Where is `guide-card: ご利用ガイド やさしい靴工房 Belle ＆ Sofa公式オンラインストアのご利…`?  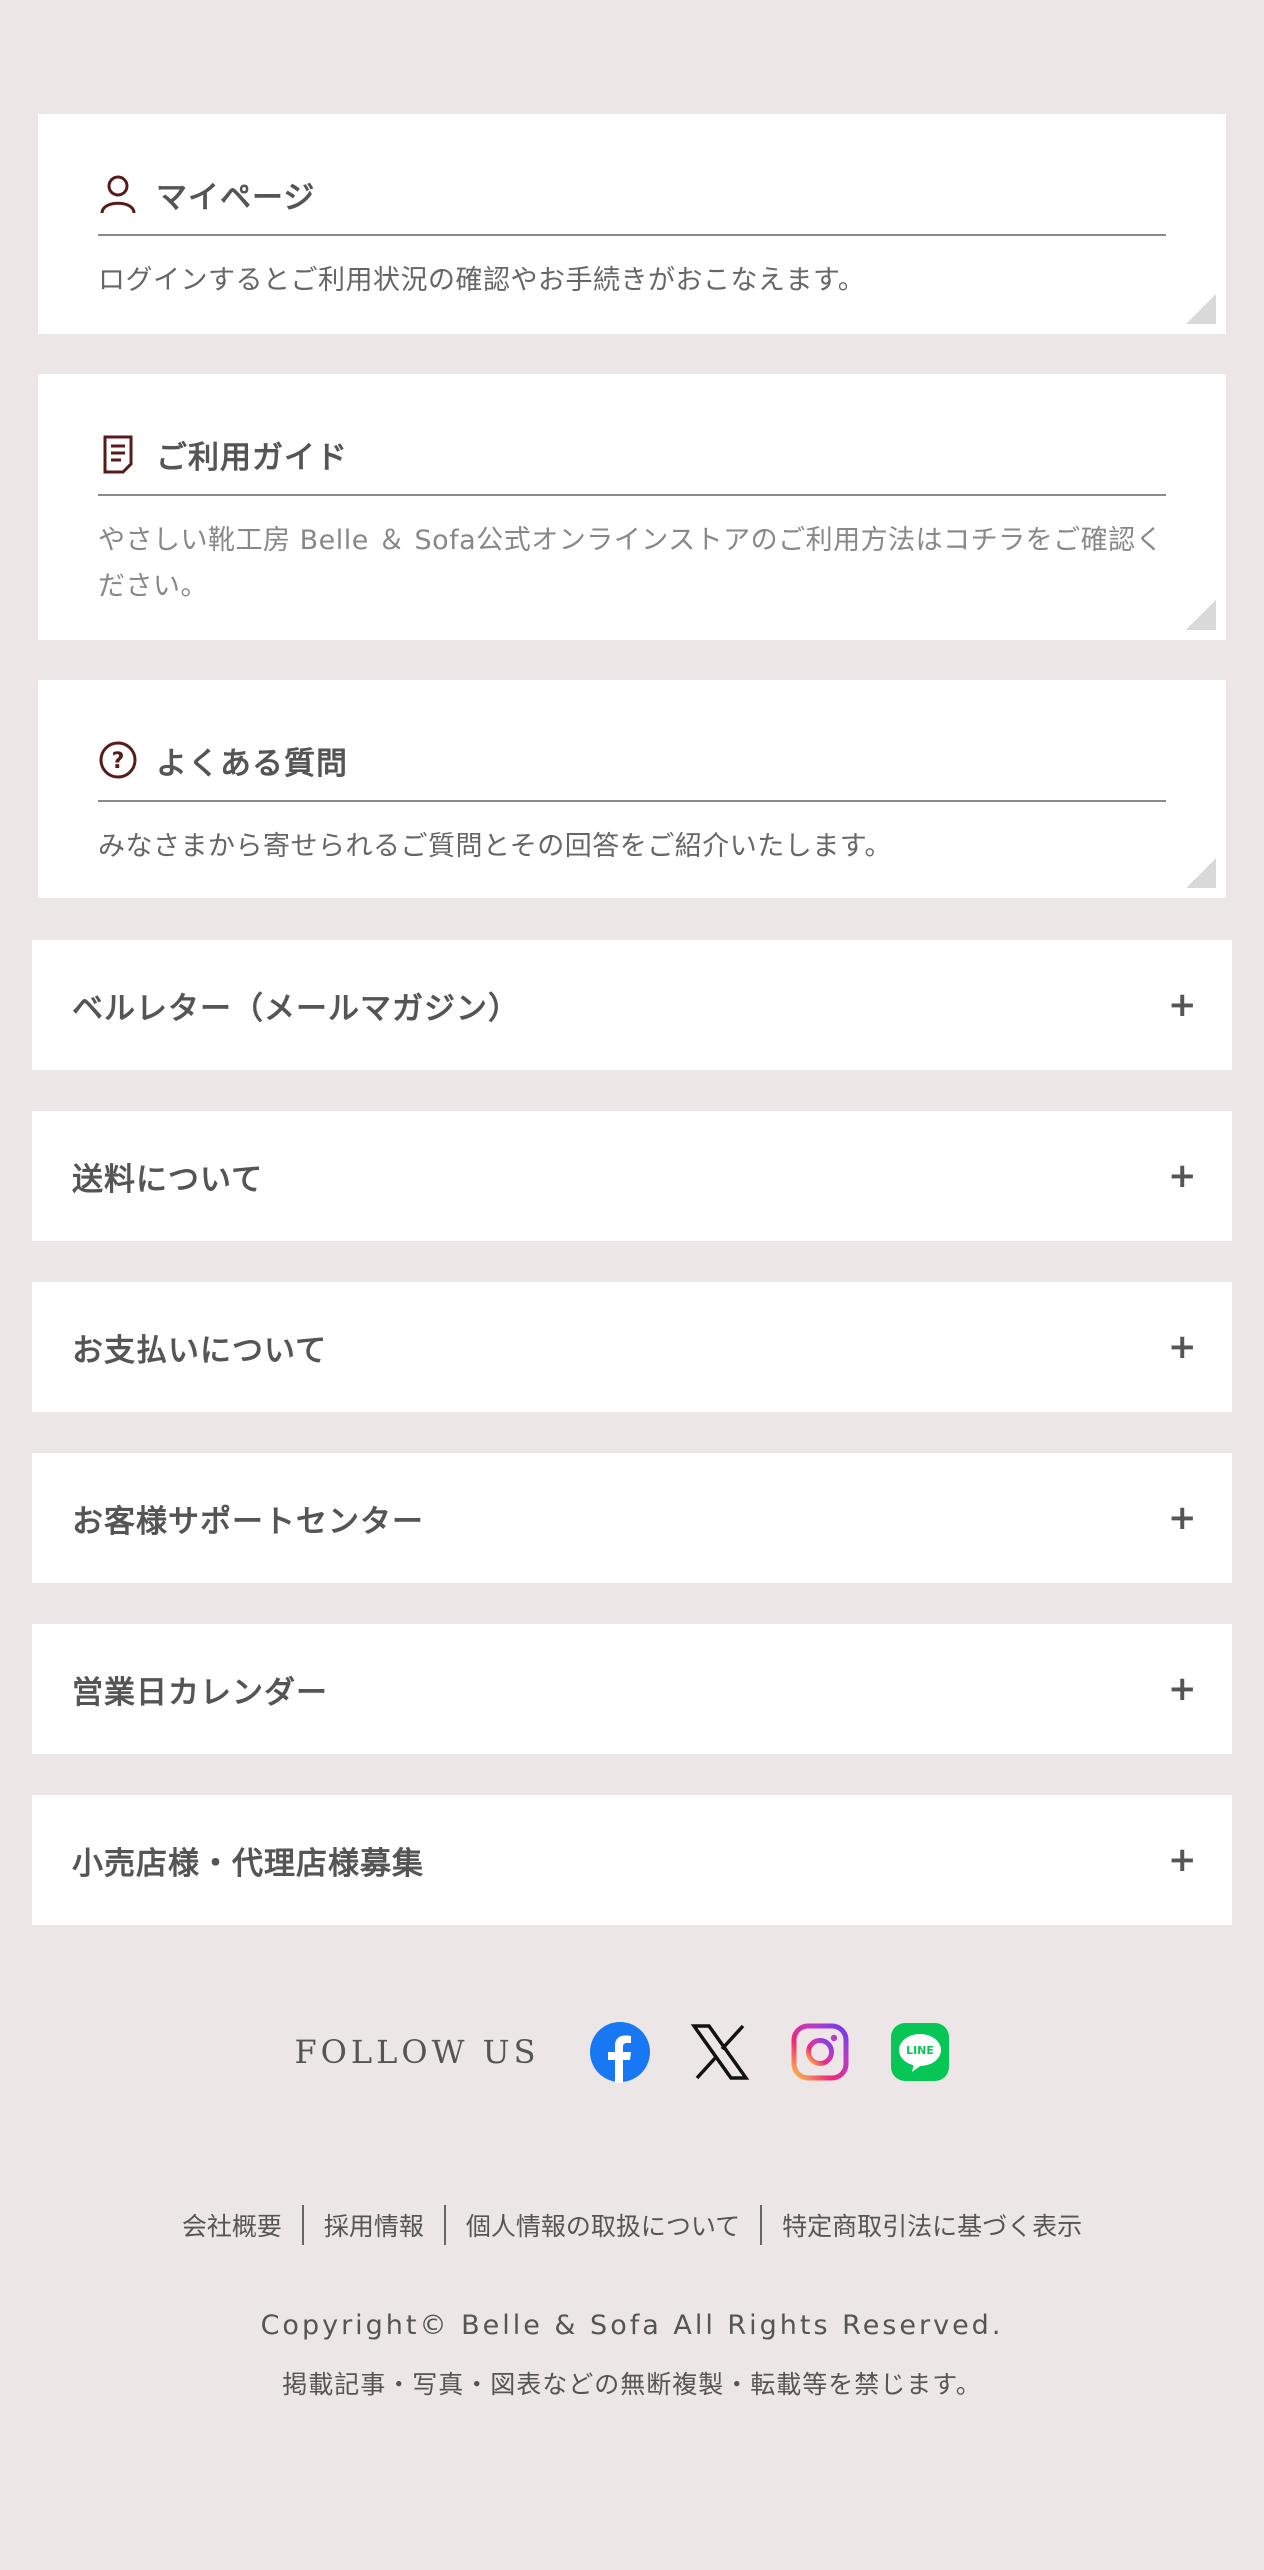
guide-card: ご利用ガイド やさしい靴工房 Belle ＆ Sofa公式オンラインストアのご利… is located at coordinates (632, 507).